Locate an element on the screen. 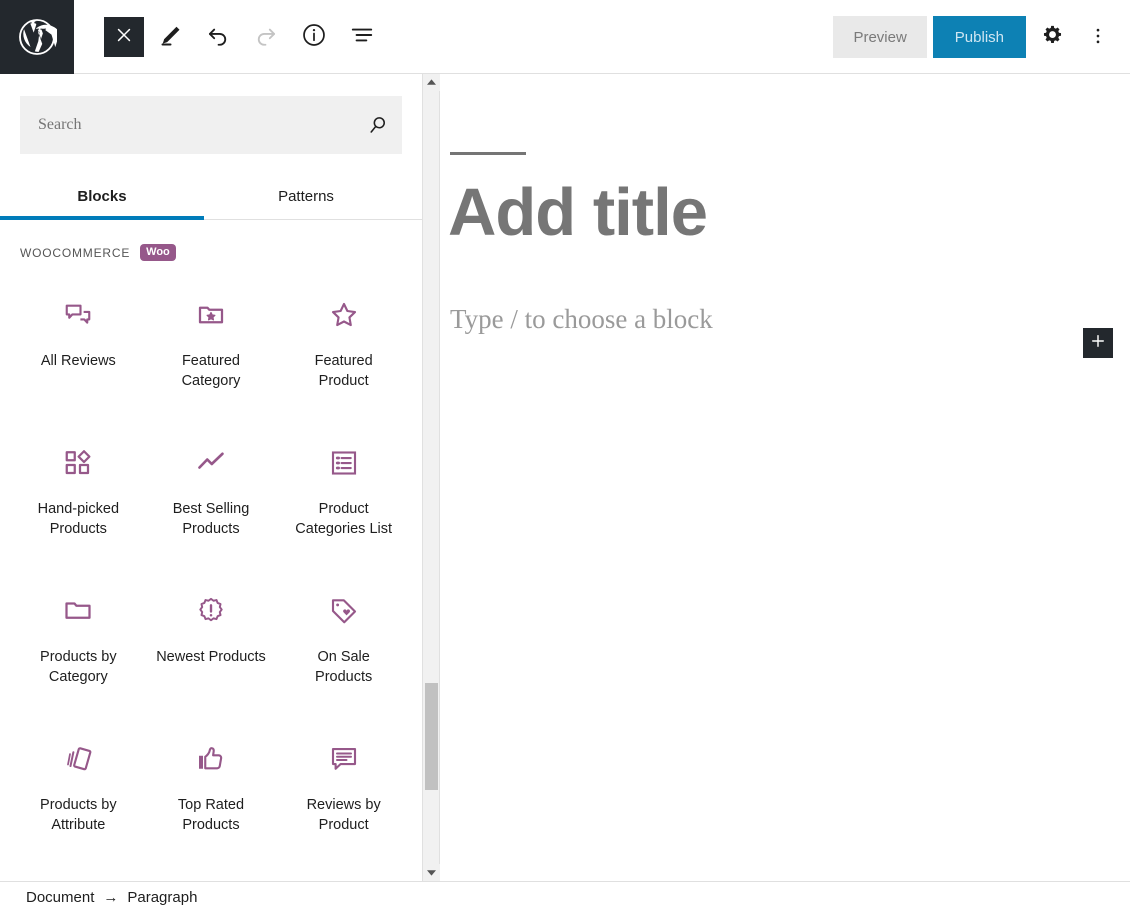  tab-blocks: Blocks is located at coordinates (102, 201).